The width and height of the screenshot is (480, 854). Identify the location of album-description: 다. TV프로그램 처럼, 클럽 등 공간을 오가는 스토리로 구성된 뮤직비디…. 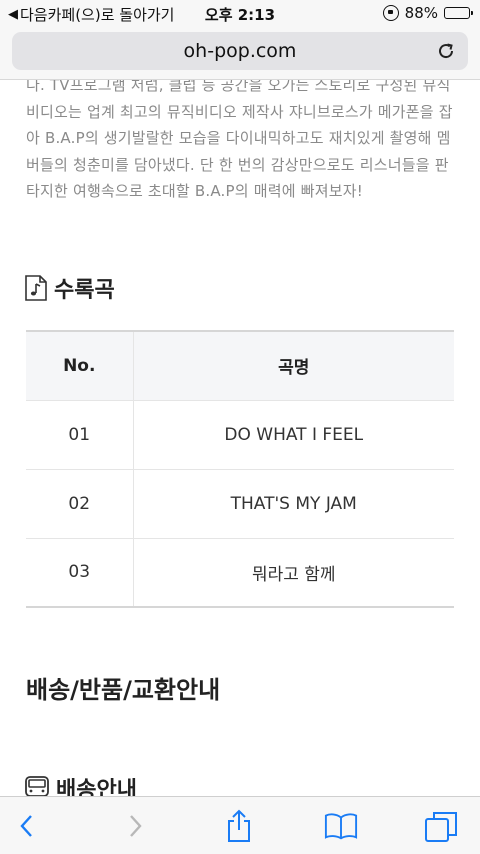
(239, 140).